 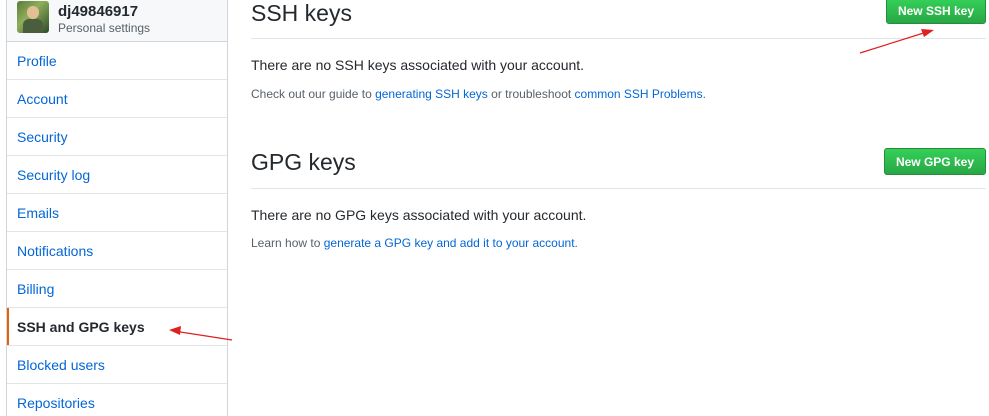 I want to click on avatar-body-shape, so click(x=33, y=26).